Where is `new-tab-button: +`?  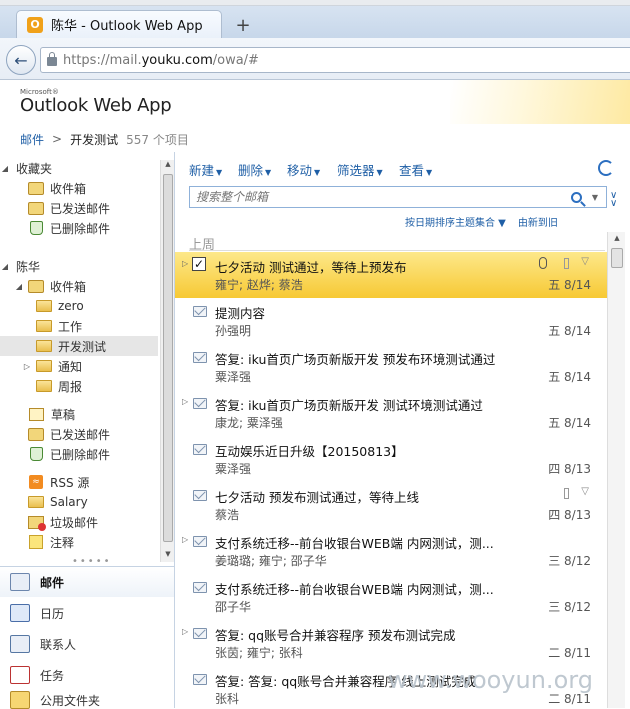
new-tab-button: + is located at coordinates (243, 26).